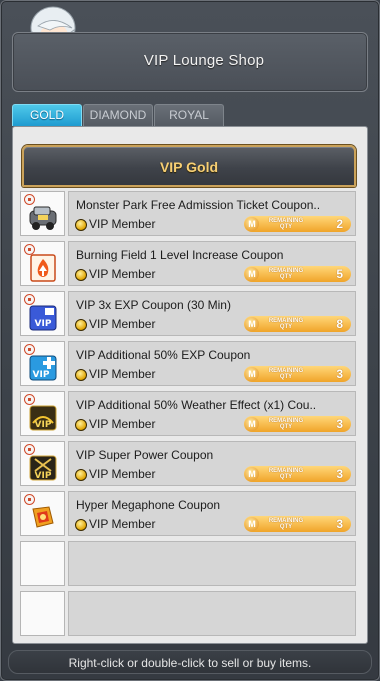  Describe the element at coordinates (163, 355) in the screenshot. I see `item-name: VIP Additional 50% EXP Coupon` at that location.